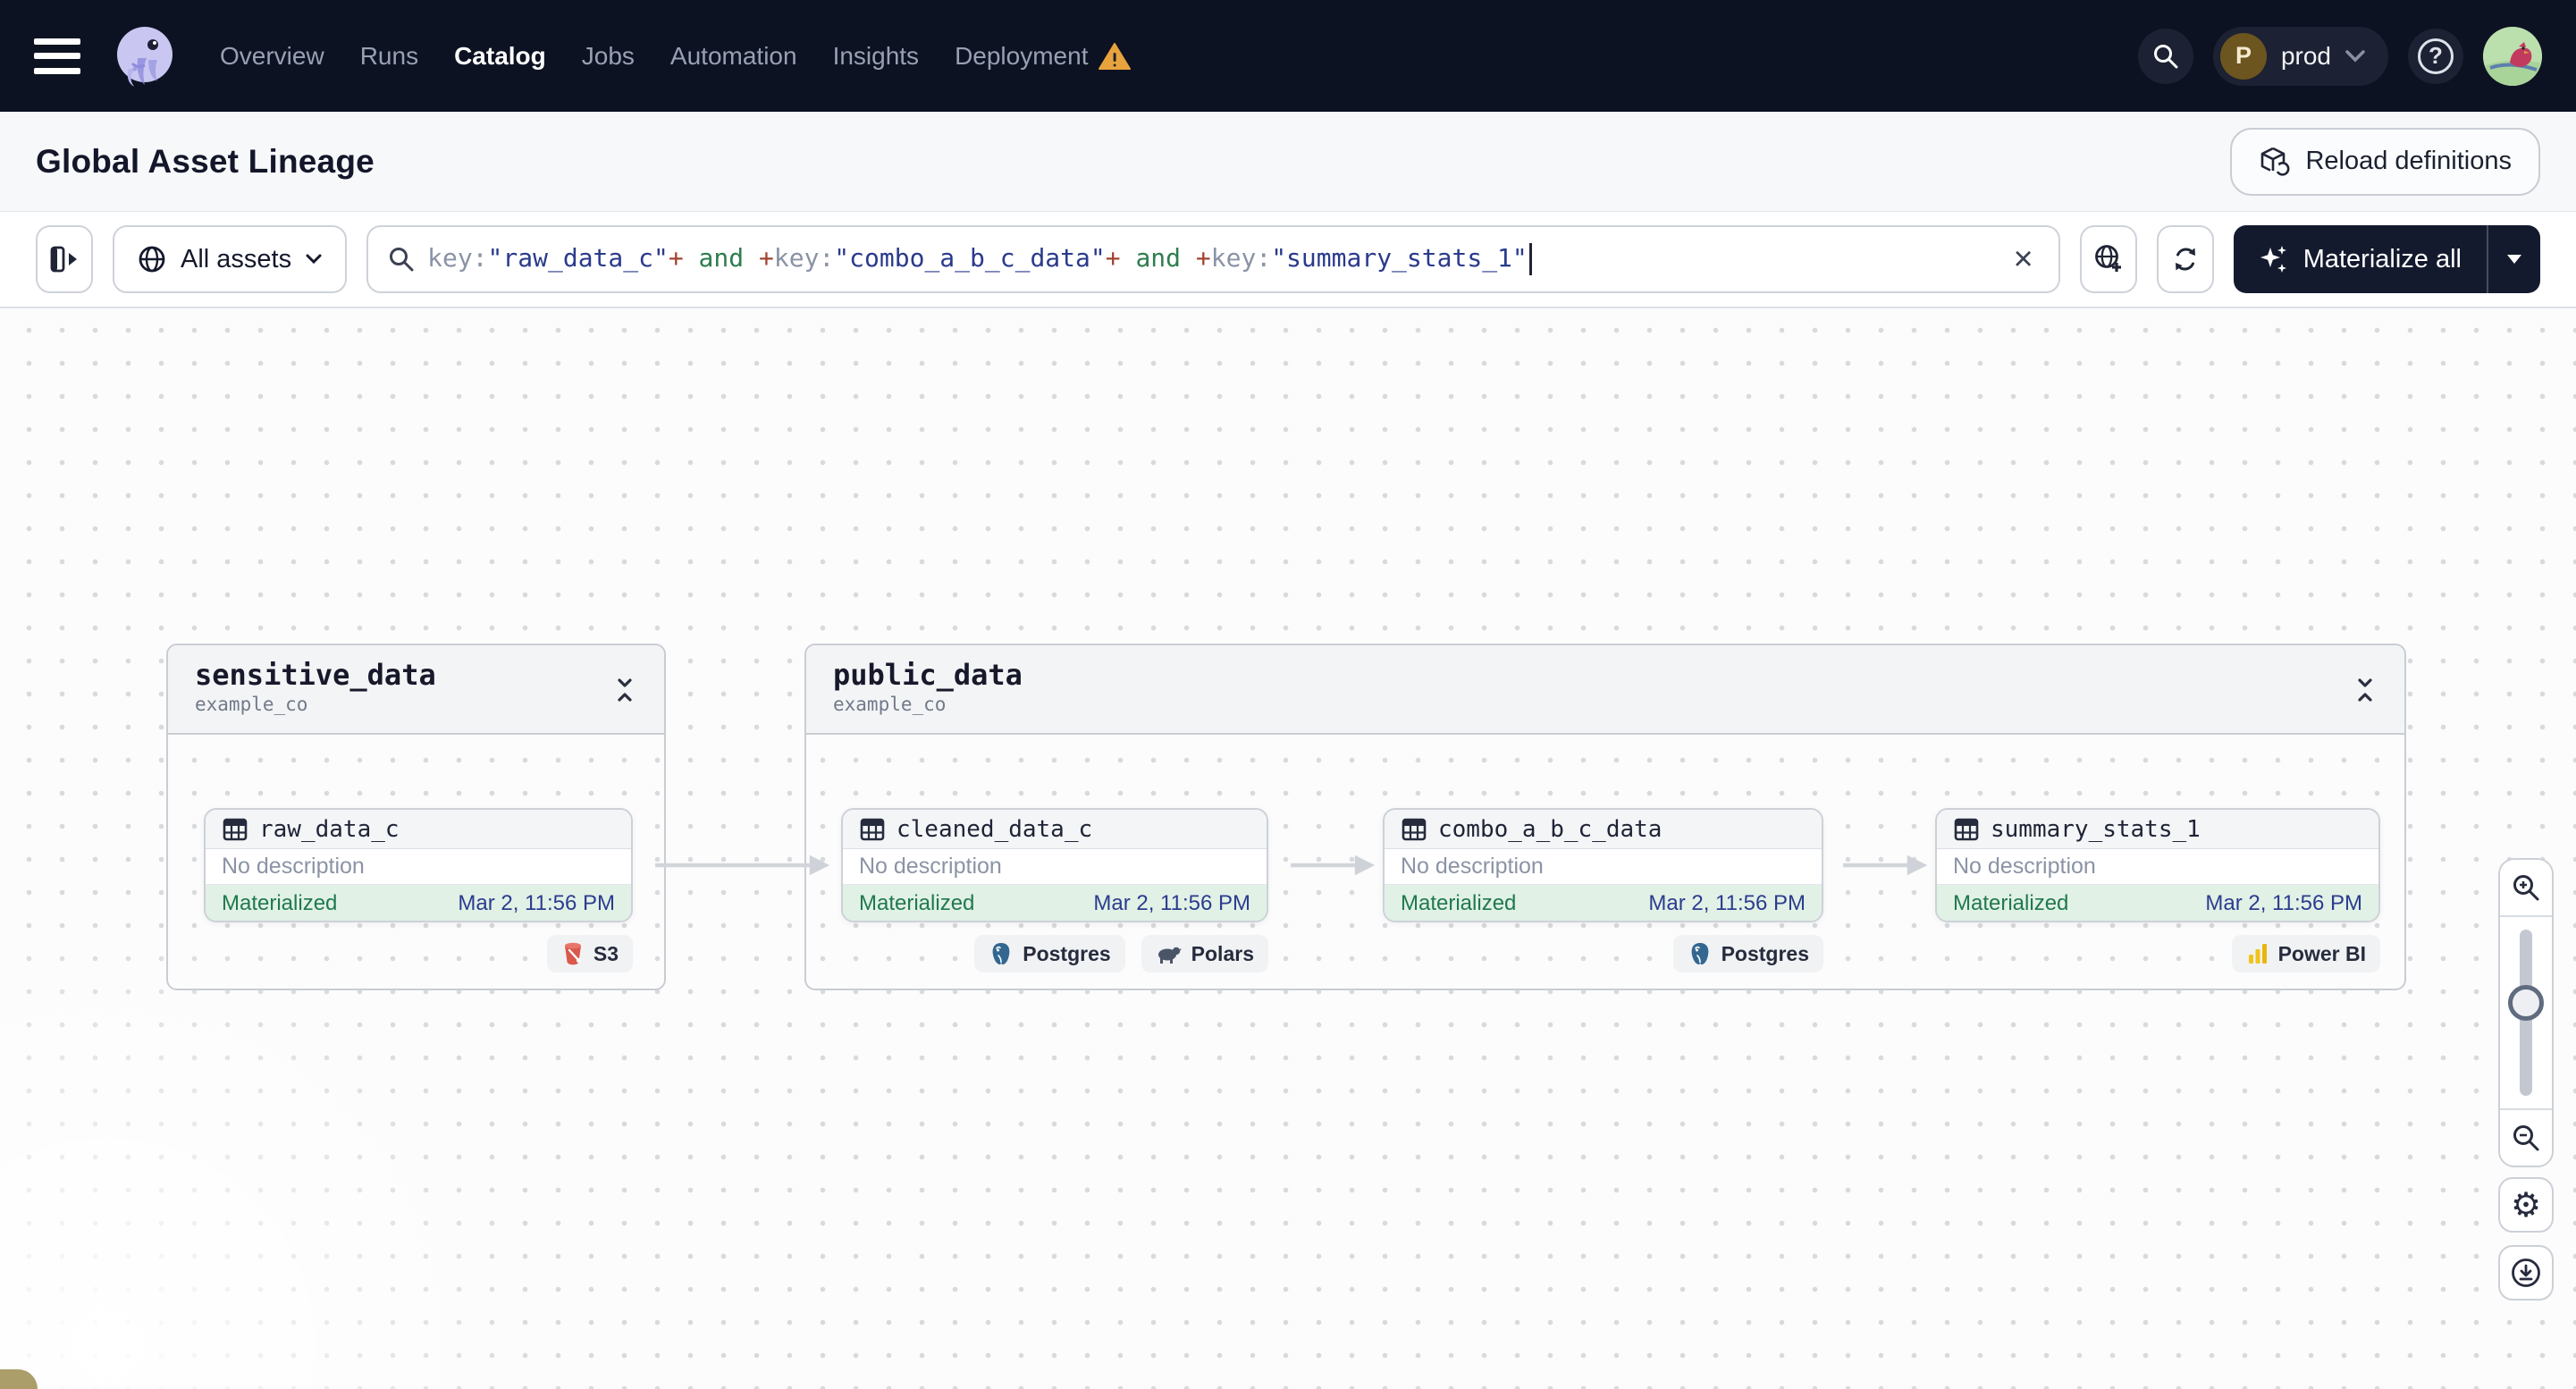 The image size is (2576, 1389). I want to click on asset-scope-dropdown: All assets, so click(231, 259).